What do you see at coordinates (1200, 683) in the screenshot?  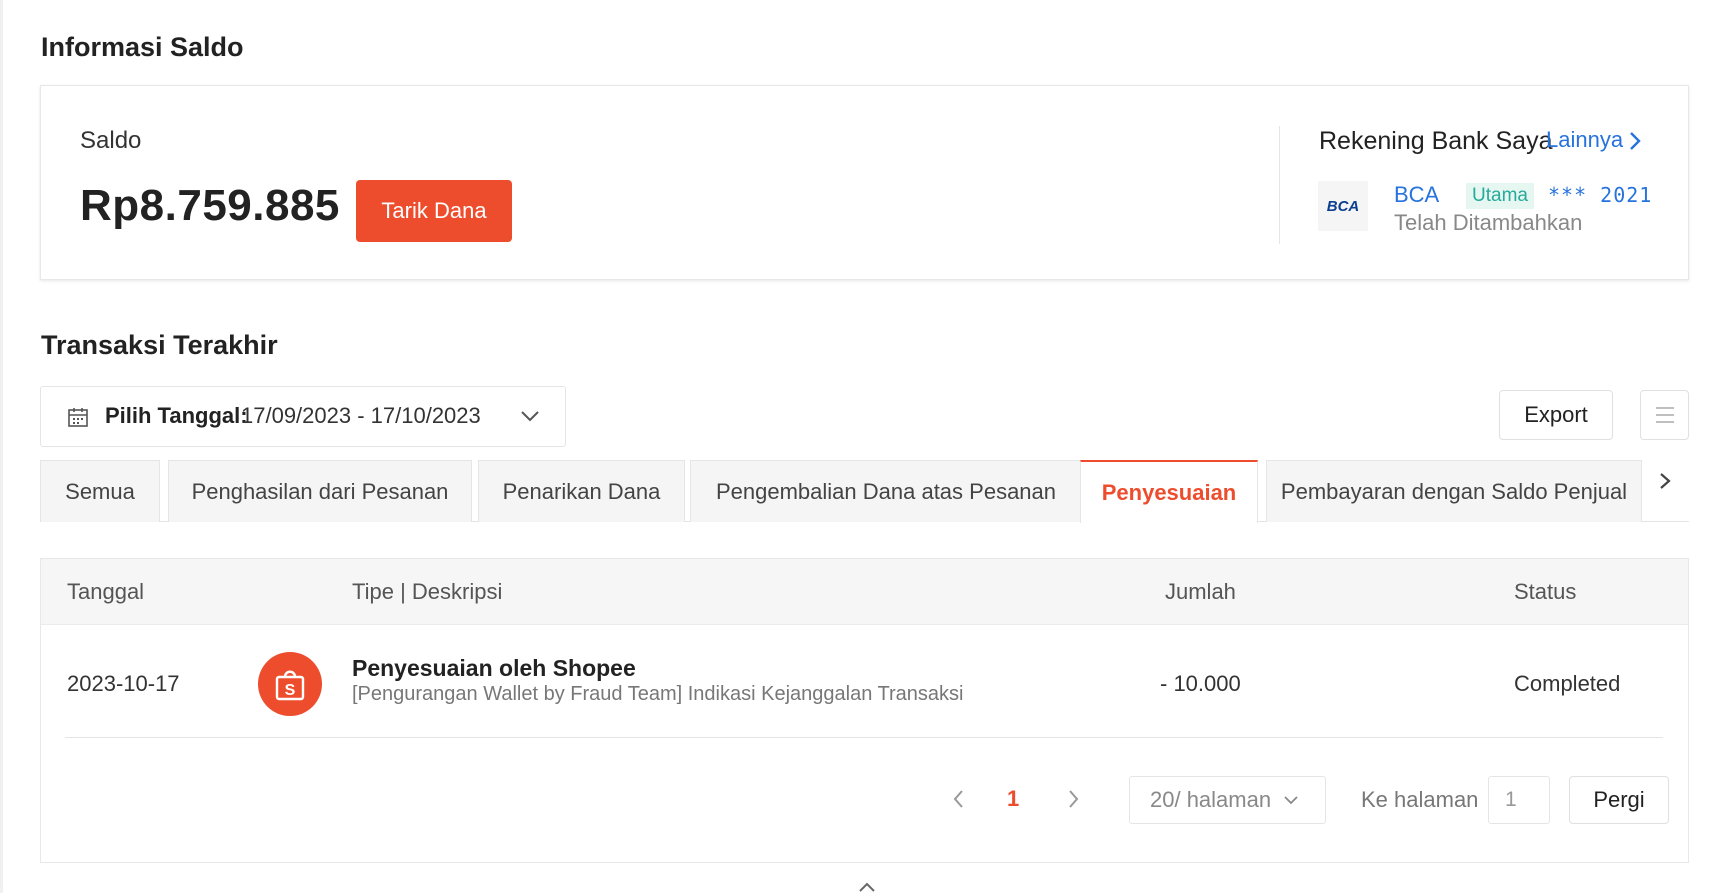 I see `row-amount: - 10.000` at bounding box center [1200, 683].